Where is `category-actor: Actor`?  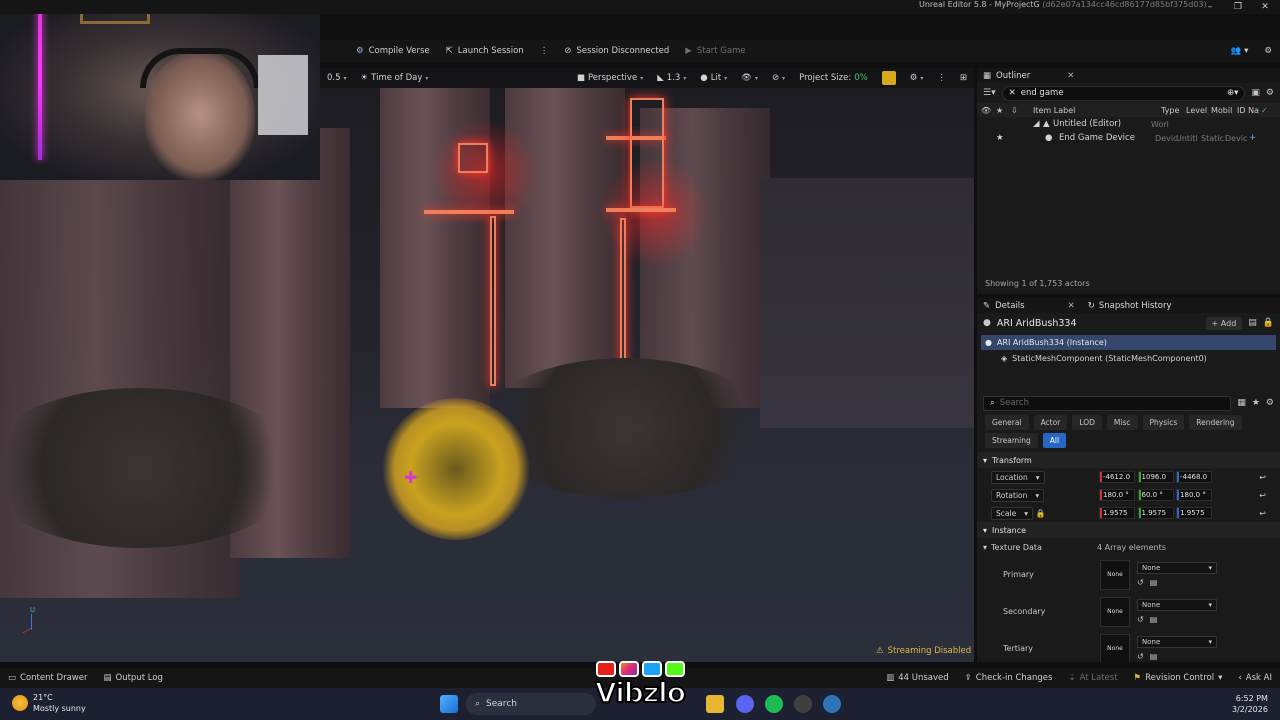 category-actor: Actor is located at coordinates (1050, 422).